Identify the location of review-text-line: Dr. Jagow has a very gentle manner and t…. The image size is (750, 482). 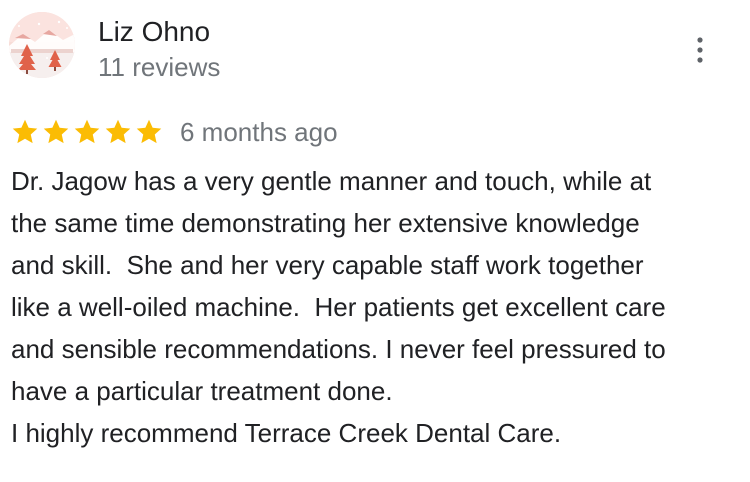
(331, 181).